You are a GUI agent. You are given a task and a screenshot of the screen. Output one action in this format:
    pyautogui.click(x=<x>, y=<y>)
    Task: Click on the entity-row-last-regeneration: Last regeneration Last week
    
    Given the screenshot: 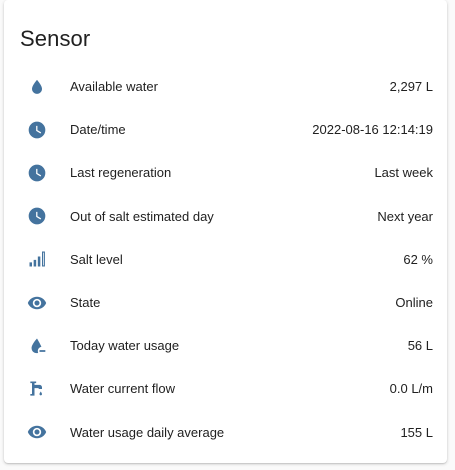 What is the action you would take?
    pyautogui.click(x=225, y=172)
    